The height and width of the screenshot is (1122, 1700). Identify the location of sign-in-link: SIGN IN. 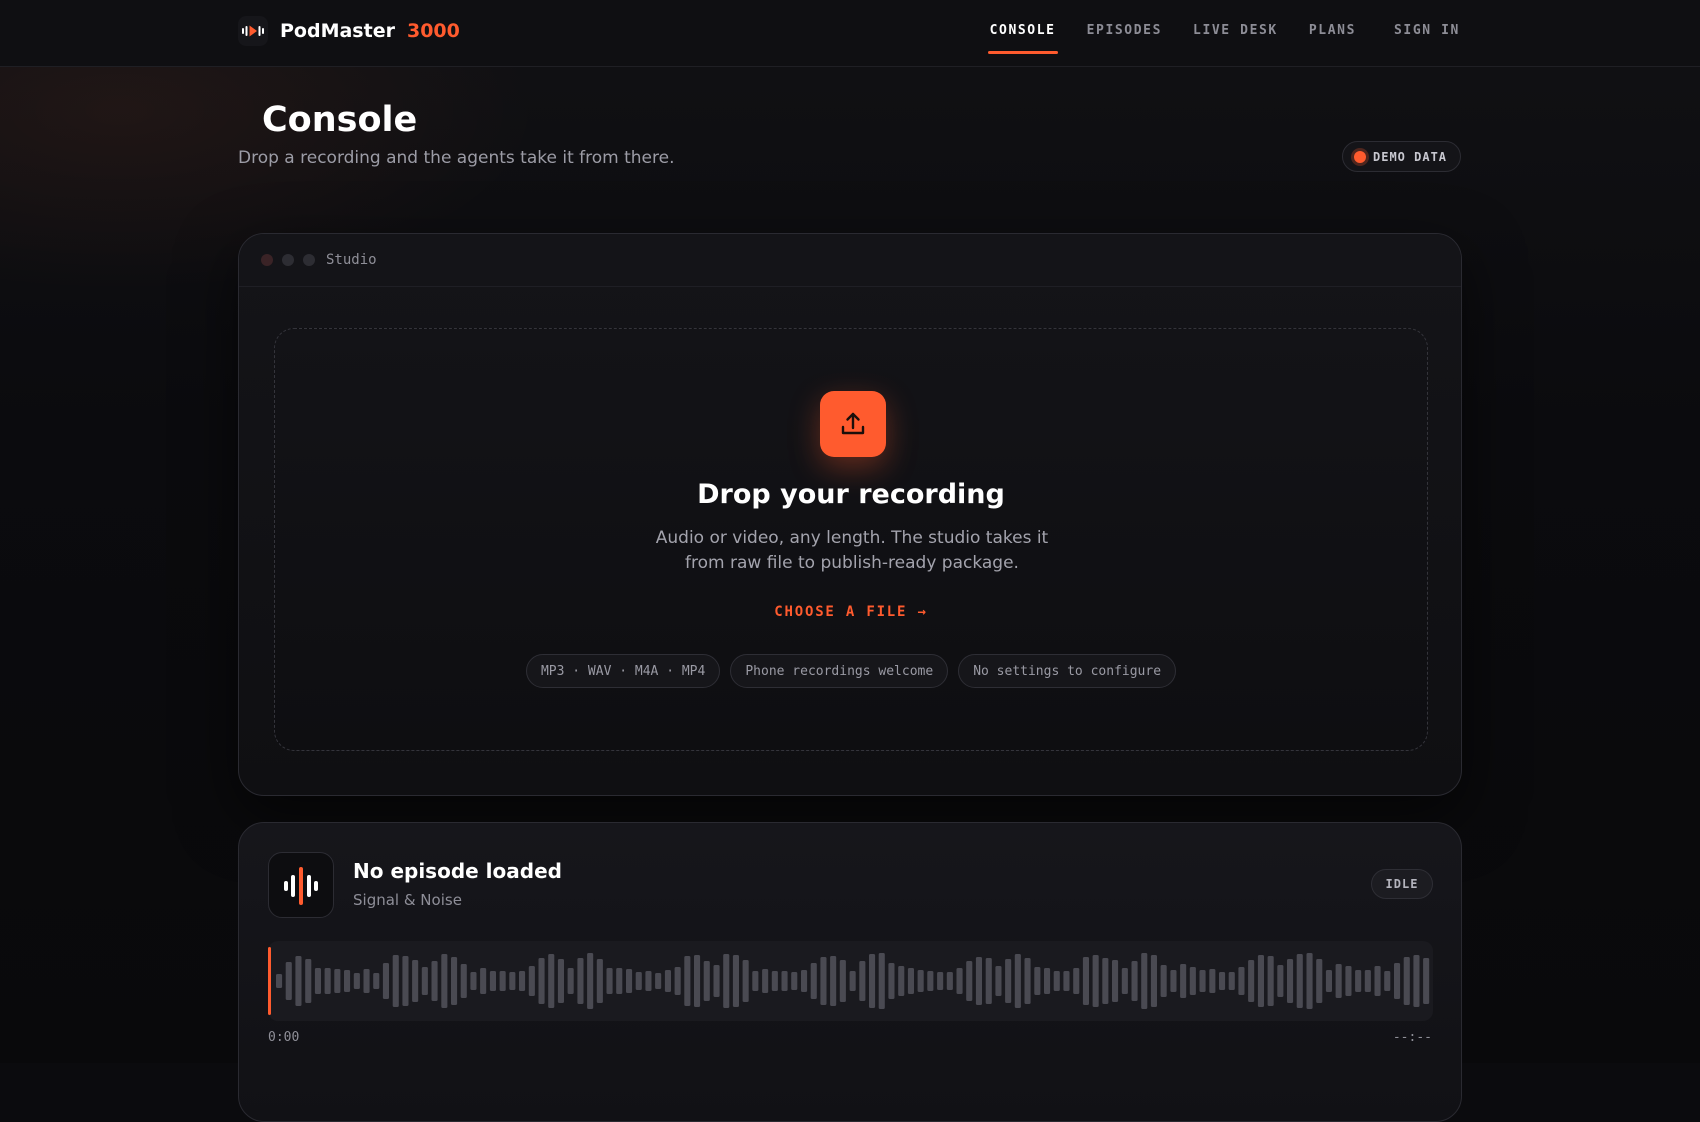
(1427, 30).